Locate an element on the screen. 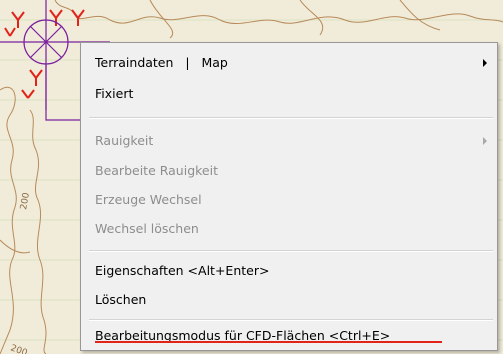  menu-item-delete-switch: Wechsel löschen is located at coordinates (296, 229).